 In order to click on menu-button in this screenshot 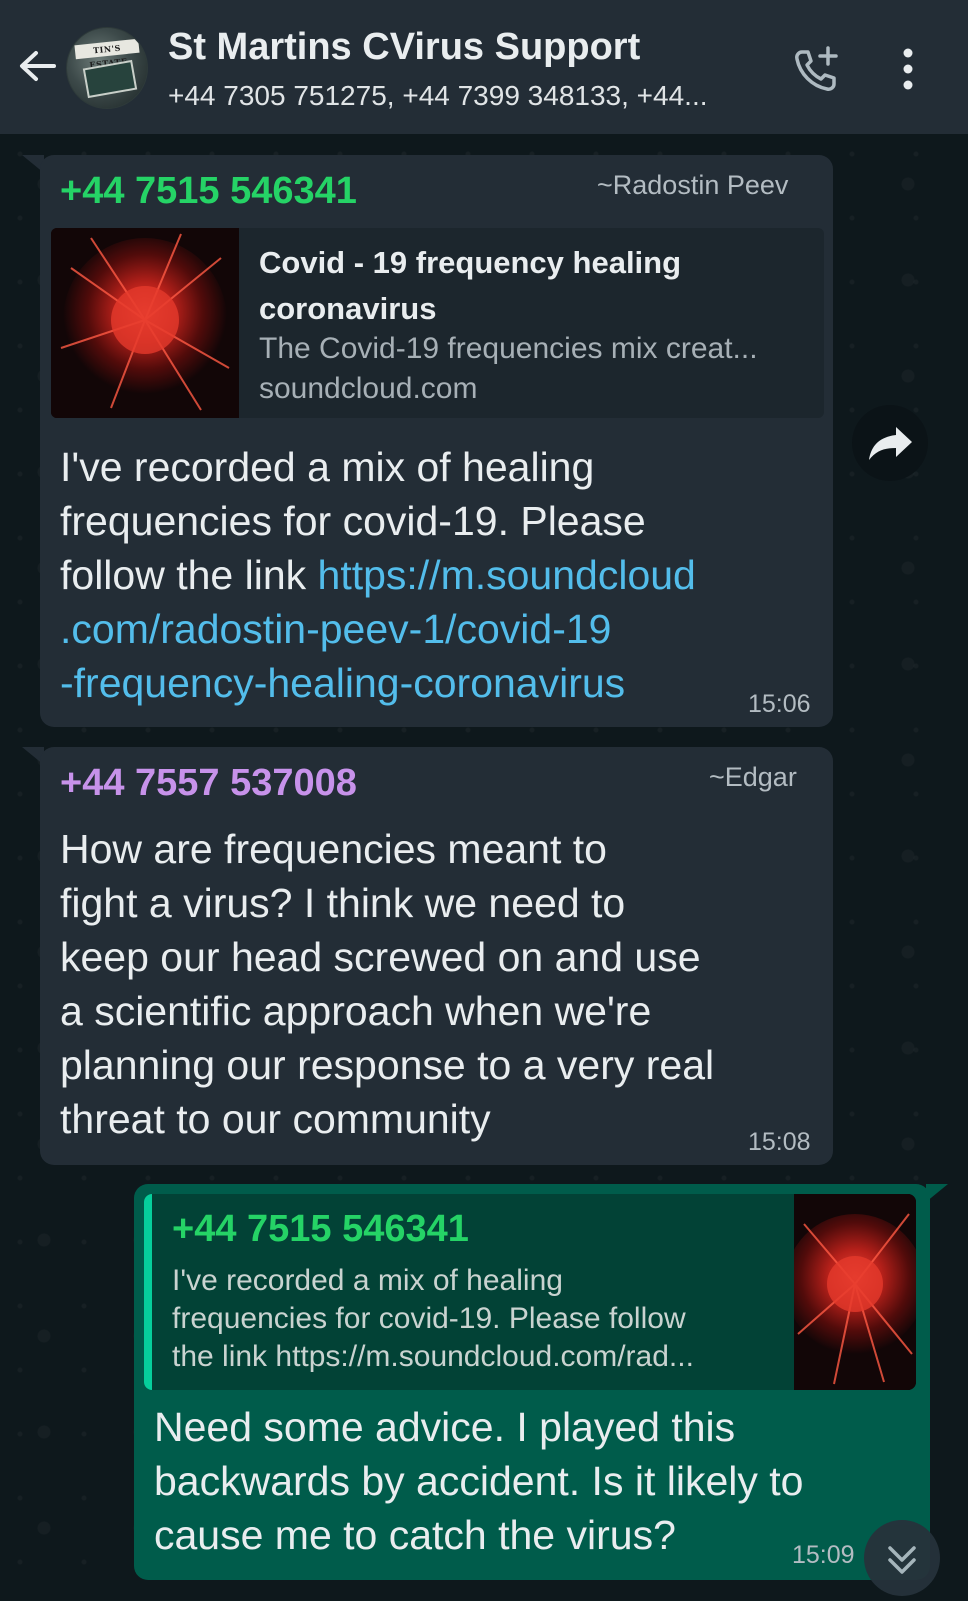, I will do `click(908, 70)`.